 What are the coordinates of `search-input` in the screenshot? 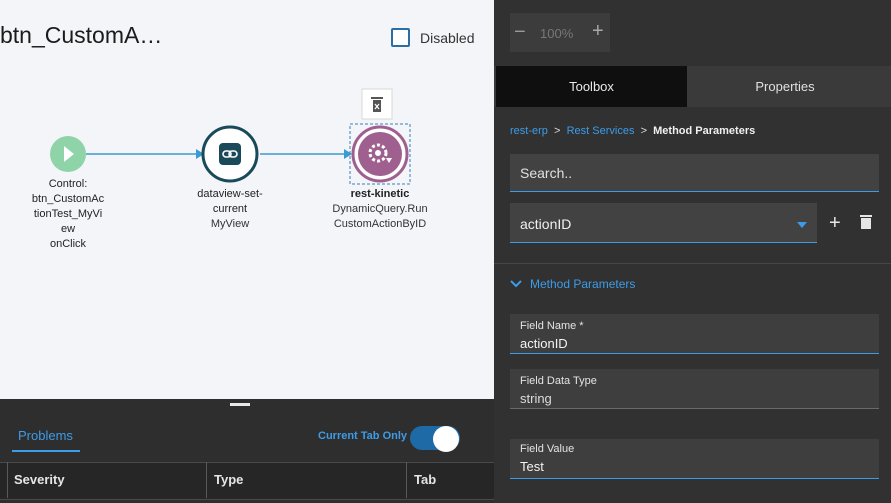 It's located at (694, 173).